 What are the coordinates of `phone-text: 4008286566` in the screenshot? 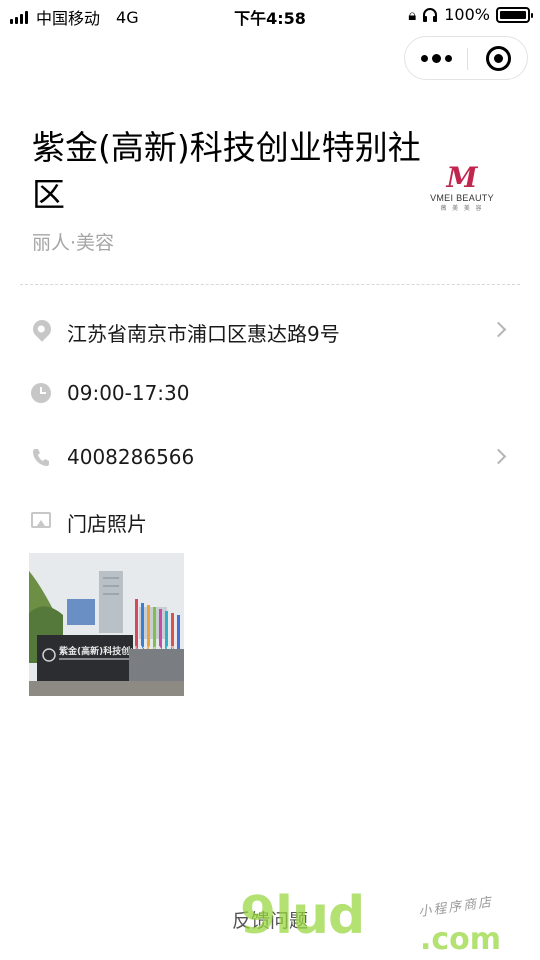 It's located at (131, 457).